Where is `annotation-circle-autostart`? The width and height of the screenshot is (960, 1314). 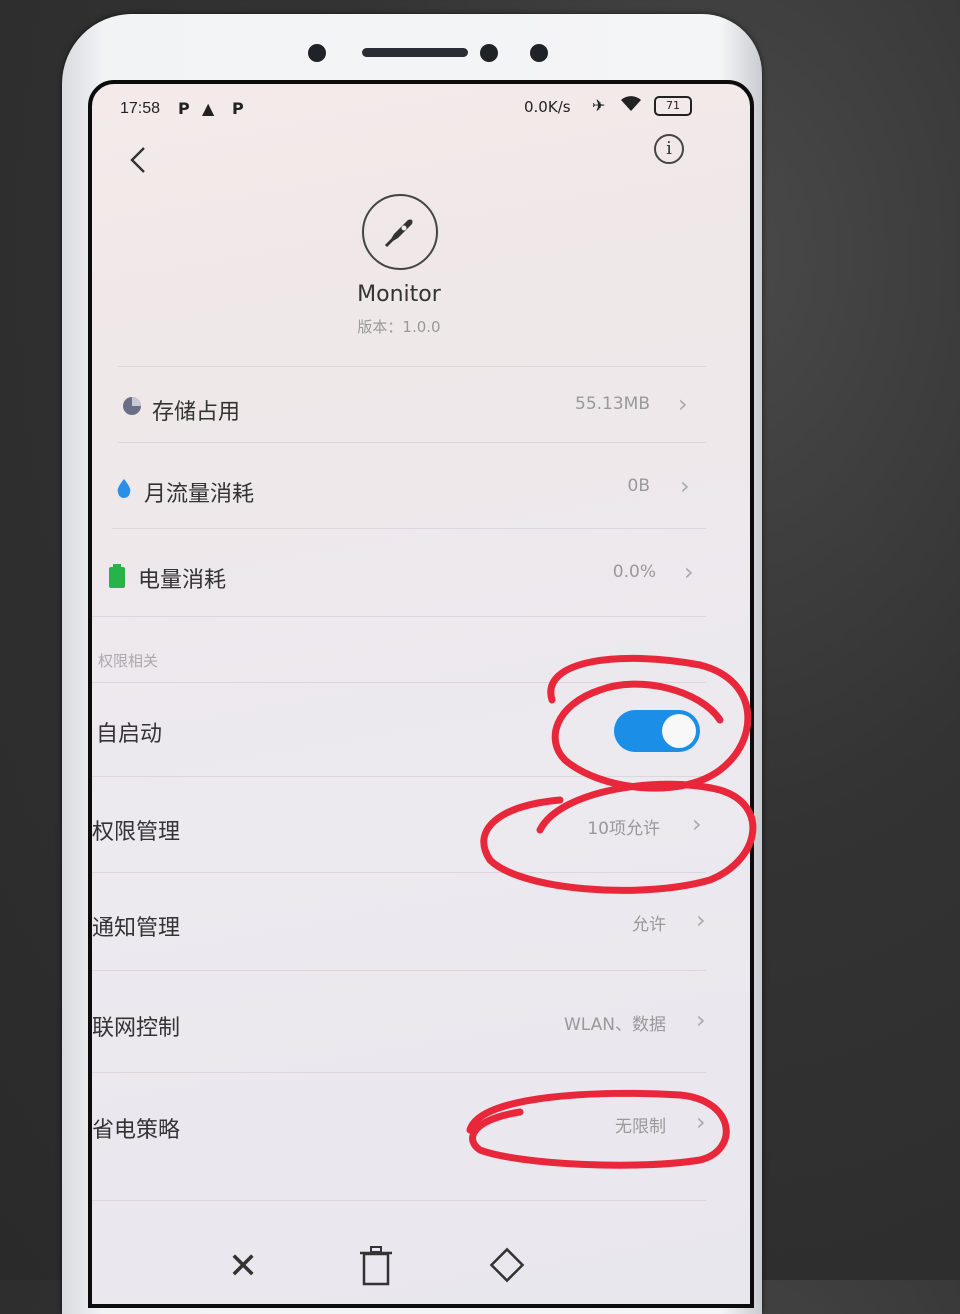
annotation-circle-autostart is located at coordinates (649, 723).